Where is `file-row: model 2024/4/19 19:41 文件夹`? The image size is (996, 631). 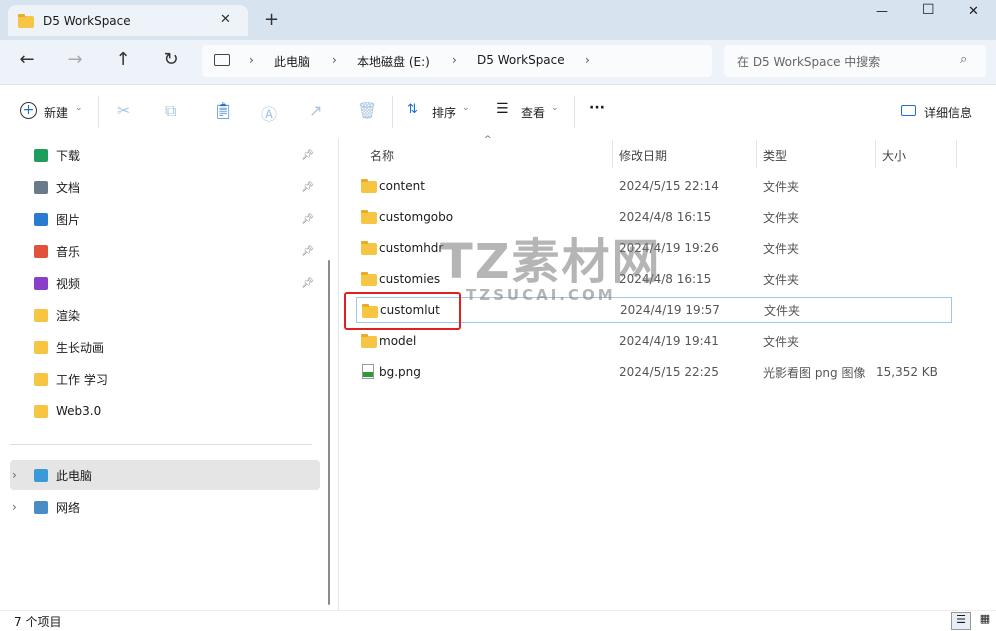 file-row: model 2024/4/19 19:41 文件夹 is located at coordinates (654, 341).